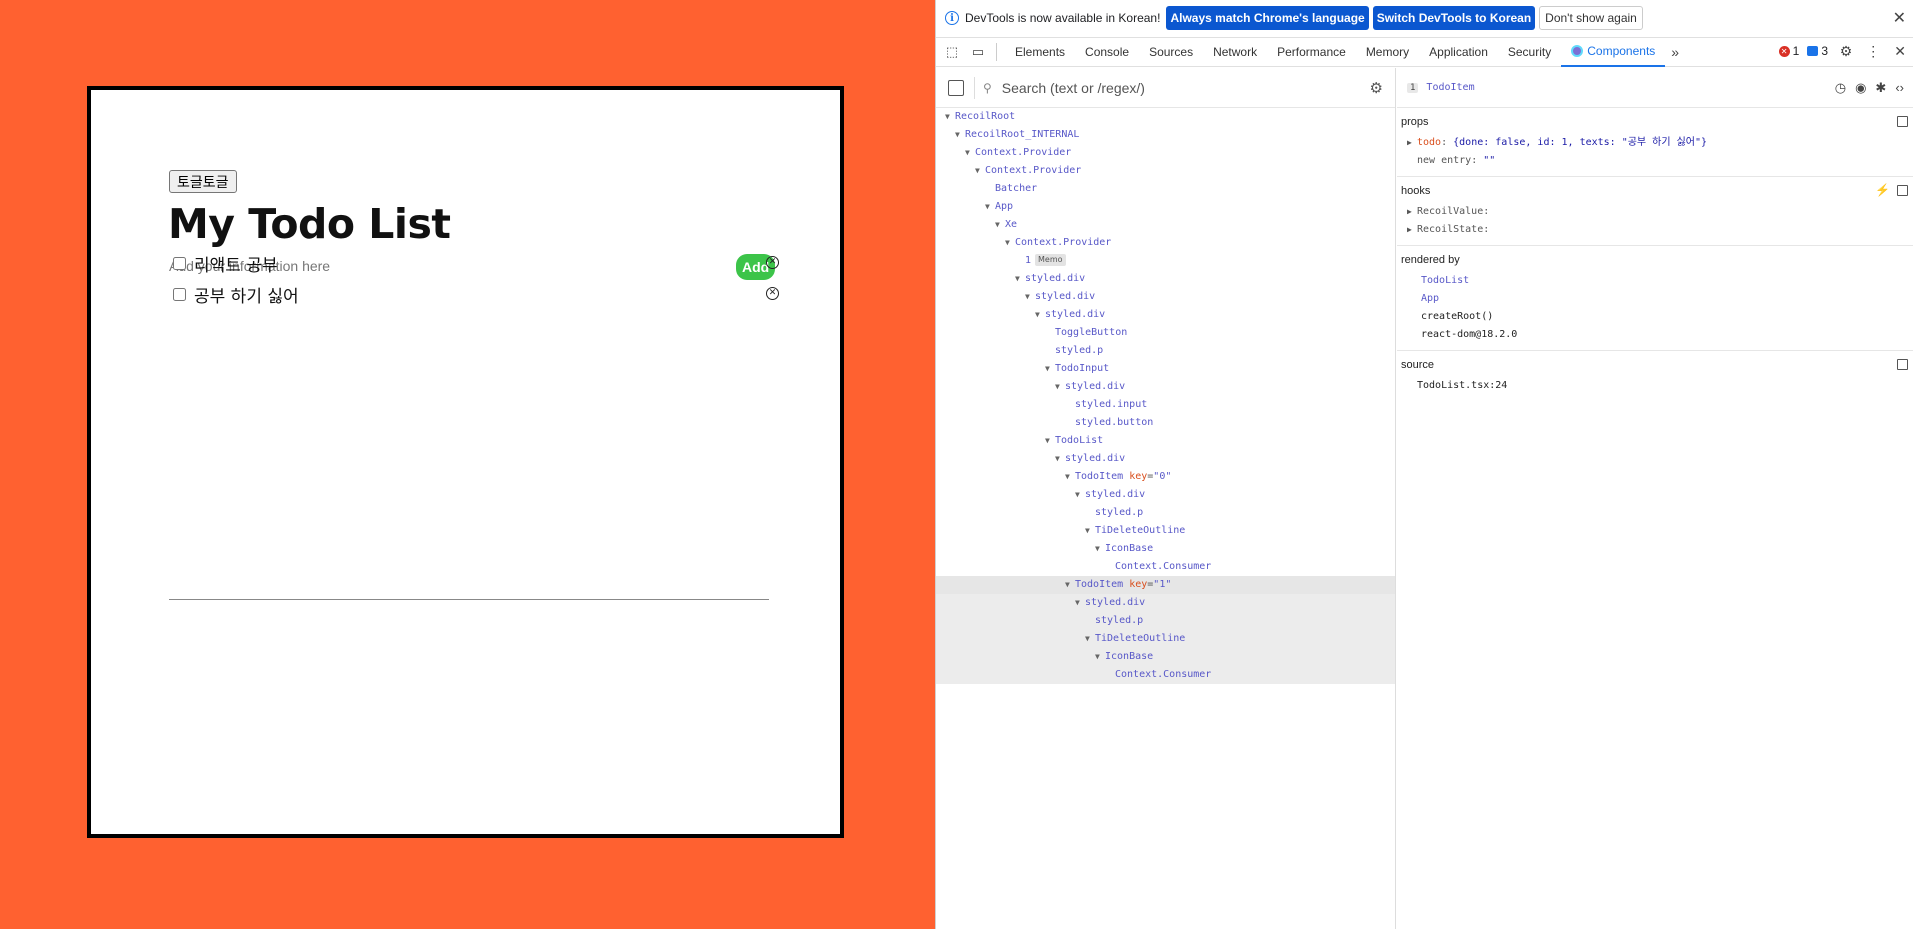 The height and width of the screenshot is (929, 1913). What do you see at coordinates (1171, 87) in the screenshot?
I see `tree-search-input` at bounding box center [1171, 87].